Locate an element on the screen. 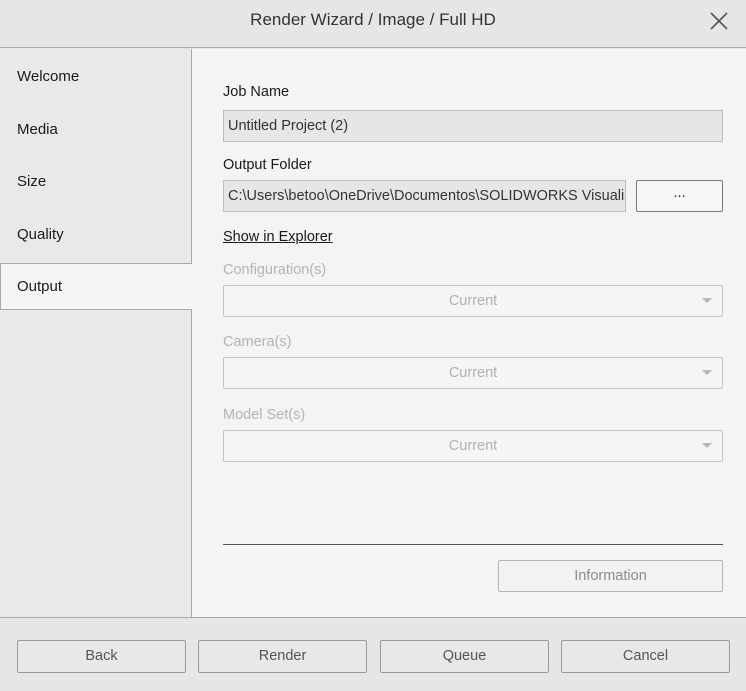  wizard-footer: Back Render Queue Cancel is located at coordinates (373, 654).